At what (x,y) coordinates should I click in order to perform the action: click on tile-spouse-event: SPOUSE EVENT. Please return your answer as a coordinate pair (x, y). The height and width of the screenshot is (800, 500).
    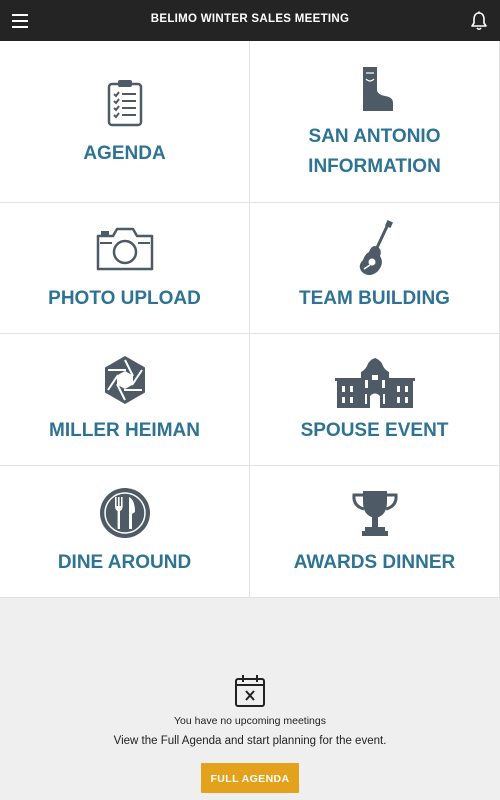
    Looking at the image, I should click on (375, 400).